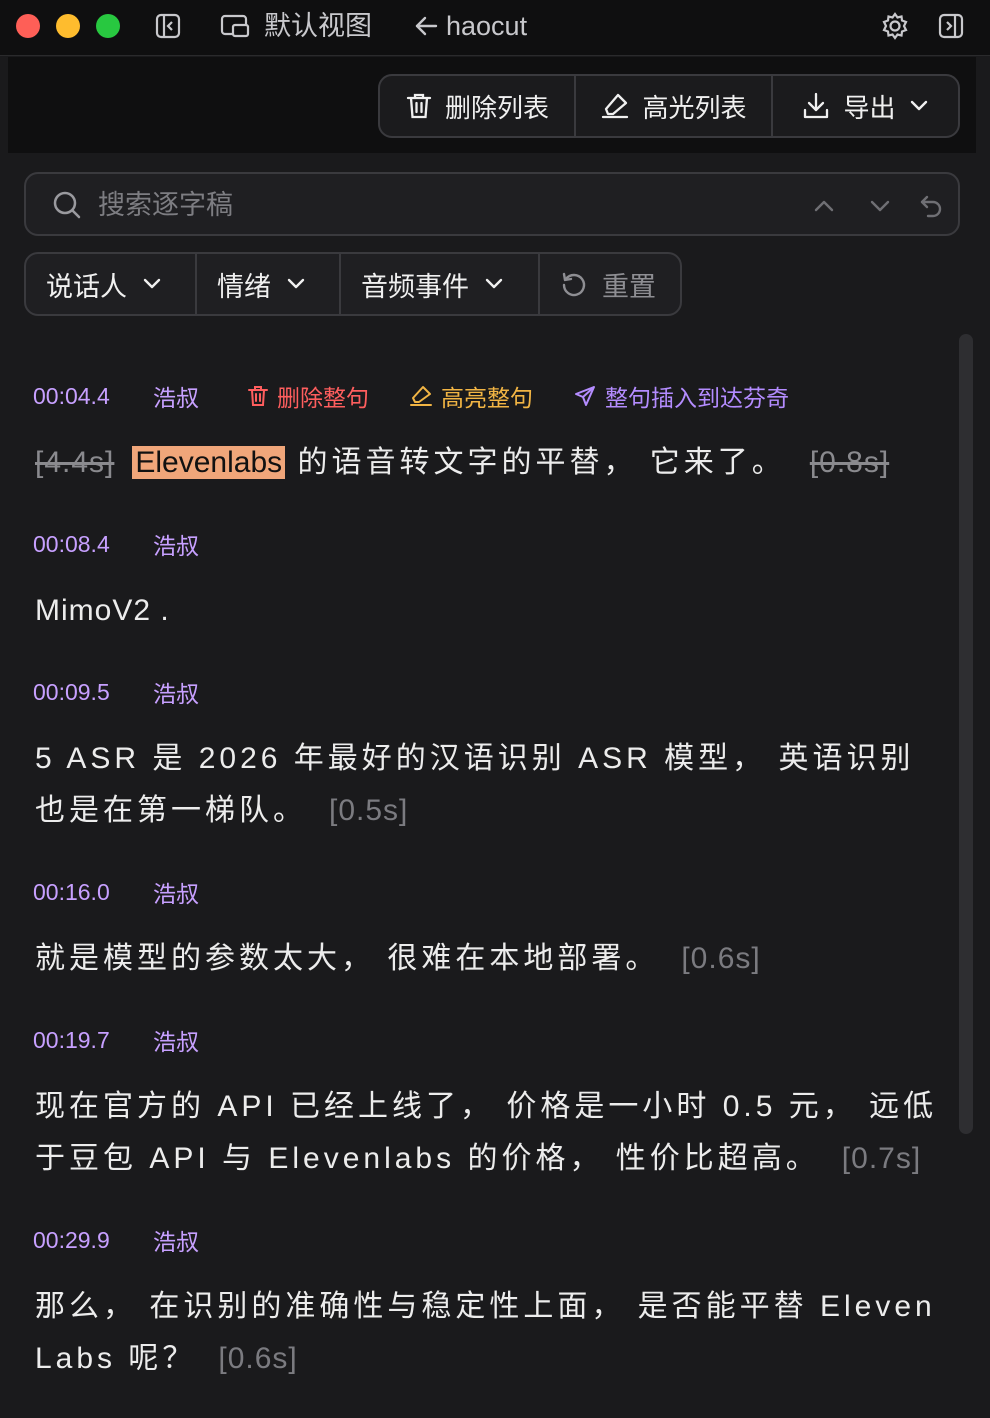  What do you see at coordinates (93, 1240) in the screenshot?
I see `segment-timestamp: 00:29.9` at bounding box center [93, 1240].